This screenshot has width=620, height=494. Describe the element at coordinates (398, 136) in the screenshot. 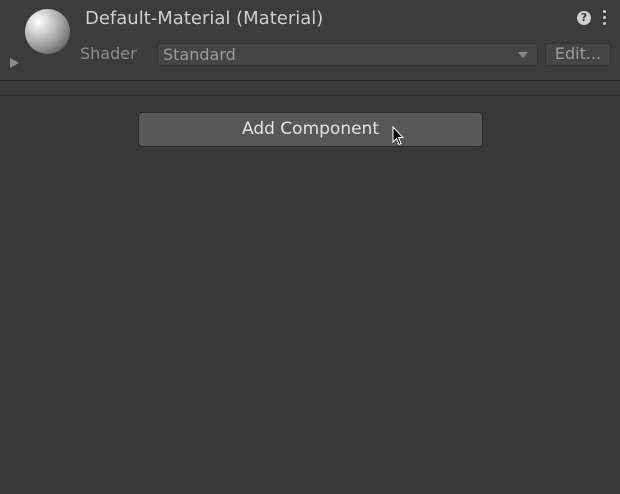

I see `mouse-cursor-icon` at that location.